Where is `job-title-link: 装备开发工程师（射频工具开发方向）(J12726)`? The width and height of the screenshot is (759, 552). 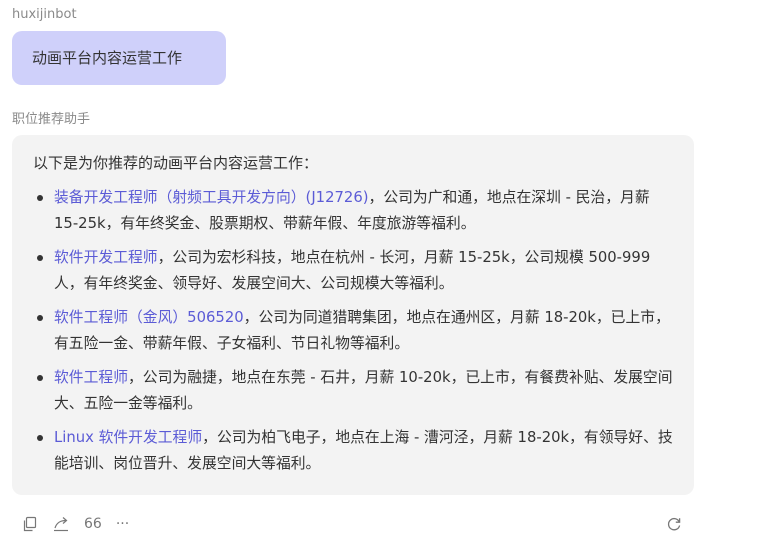
job-title-link: 装备开发工程师（射频工具开发方向）(J12726) is located at coordinates (211, 197).